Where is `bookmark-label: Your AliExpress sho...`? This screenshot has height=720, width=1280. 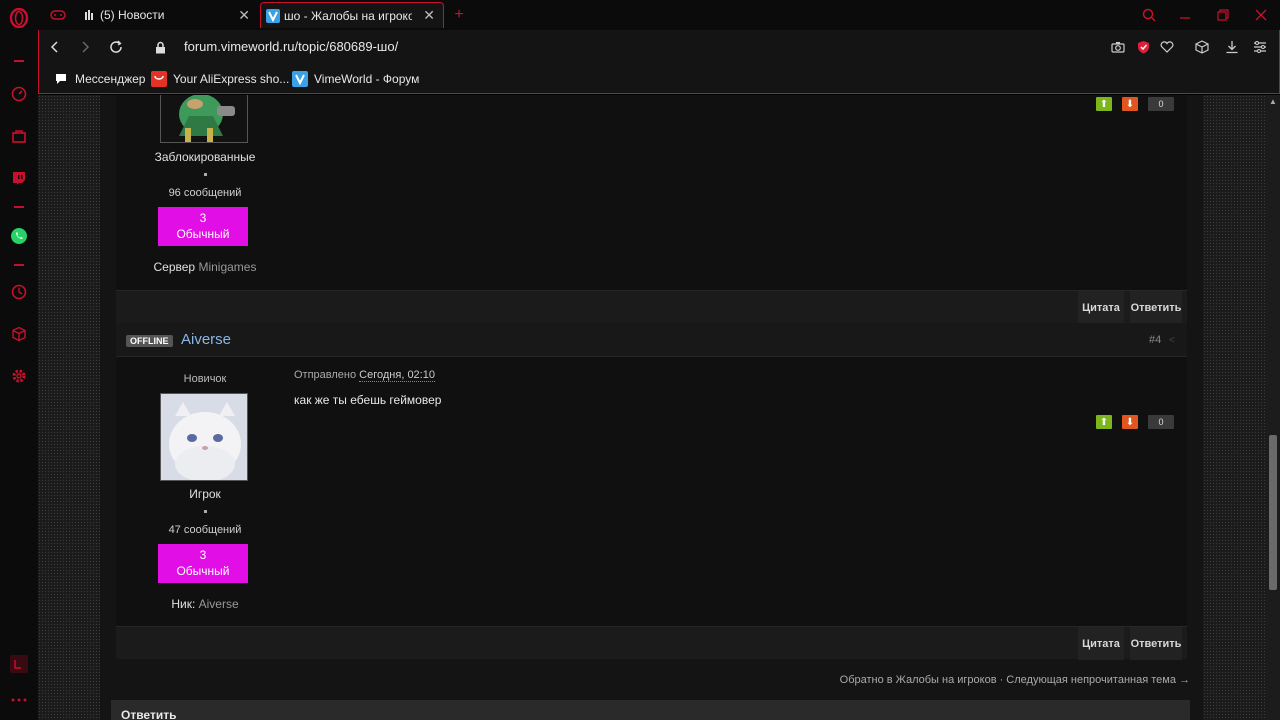
bookmark-label: Your AliExpress sho... is located at coordinates (231, 79).